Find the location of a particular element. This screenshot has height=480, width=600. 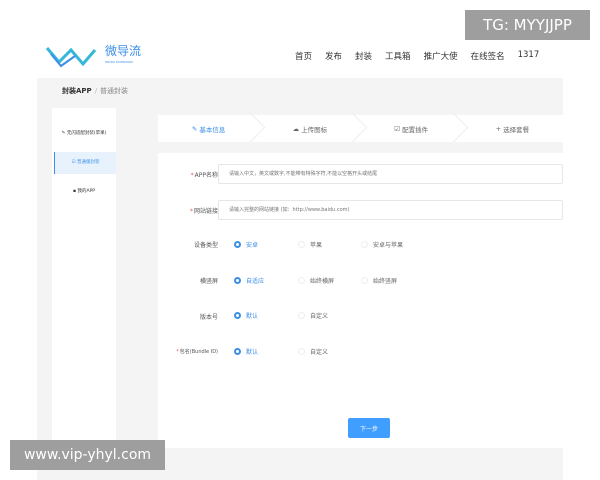

next-button: 下一步 is located at coordinates (369, 428).